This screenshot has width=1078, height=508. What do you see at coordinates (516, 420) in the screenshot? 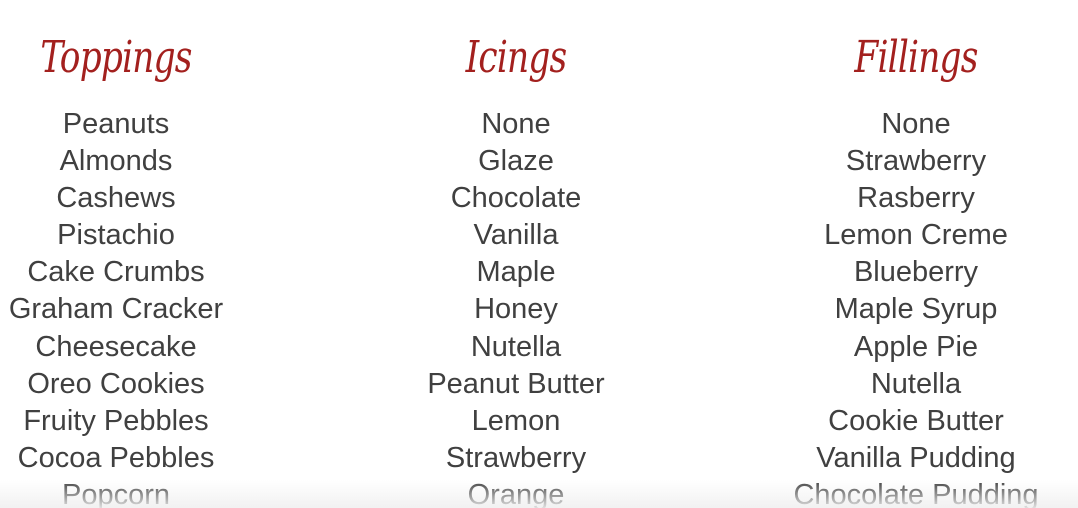
I see `list-item: Lemon` at bounding box center [516, 420].